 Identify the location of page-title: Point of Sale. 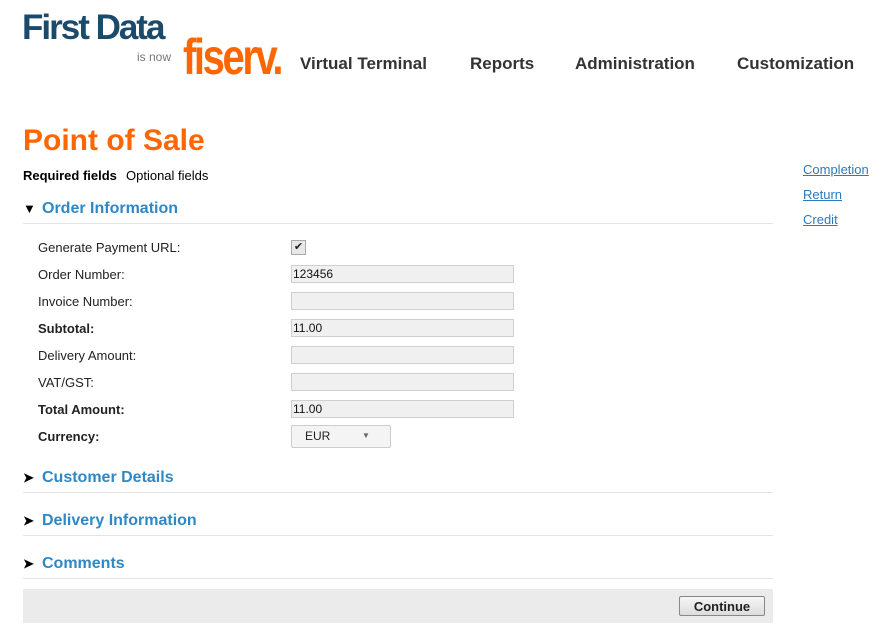
(114, 140).